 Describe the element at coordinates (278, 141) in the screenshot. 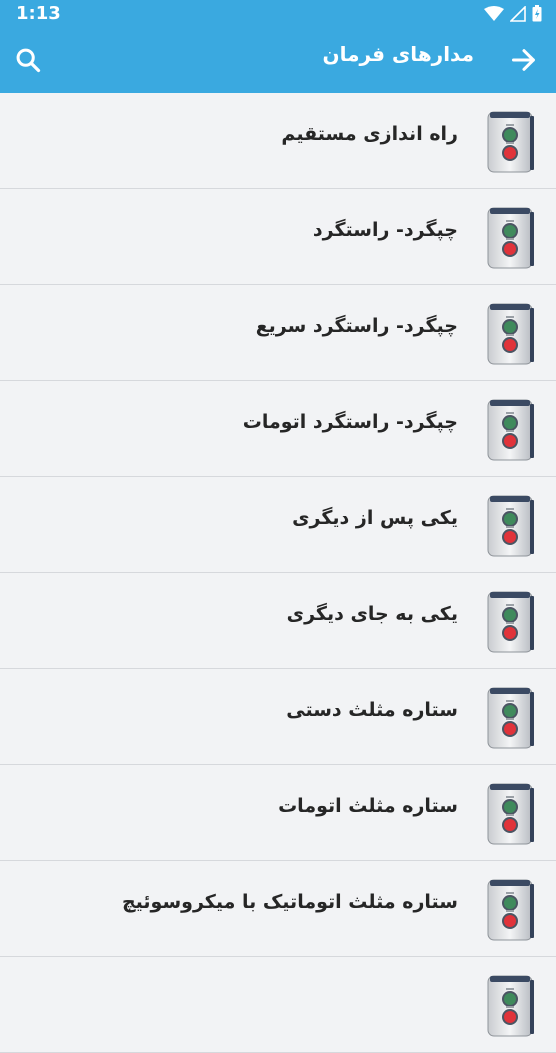

I see `list-item: راه اندازی مستقیم` at that location.